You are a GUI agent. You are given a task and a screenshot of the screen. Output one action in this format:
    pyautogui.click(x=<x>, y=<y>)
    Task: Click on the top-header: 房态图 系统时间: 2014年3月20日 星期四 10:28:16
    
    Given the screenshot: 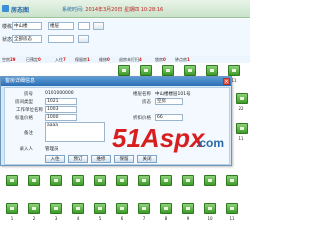 What is the action you would take?
    pyautogui.click(x=125, y=9)
    